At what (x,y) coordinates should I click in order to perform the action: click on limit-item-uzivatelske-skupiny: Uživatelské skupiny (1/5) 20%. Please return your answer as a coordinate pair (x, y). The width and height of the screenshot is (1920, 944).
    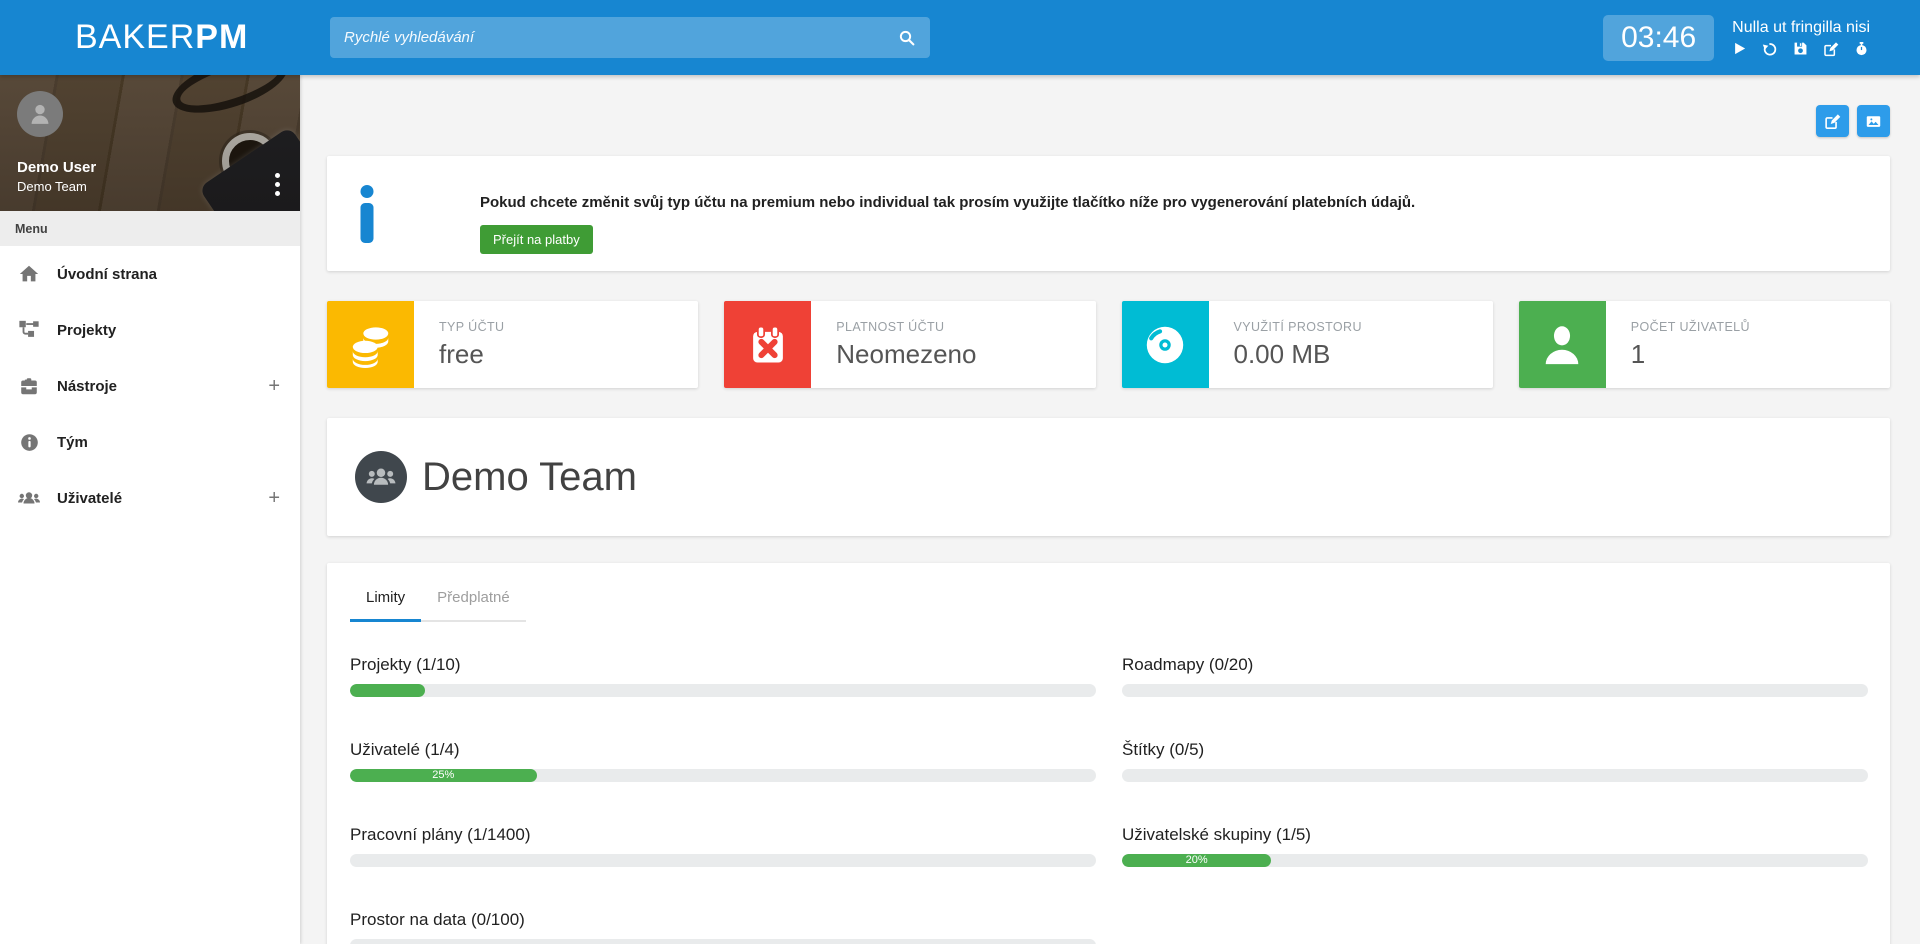
    Looking at the image, I should click on (1495, 846).